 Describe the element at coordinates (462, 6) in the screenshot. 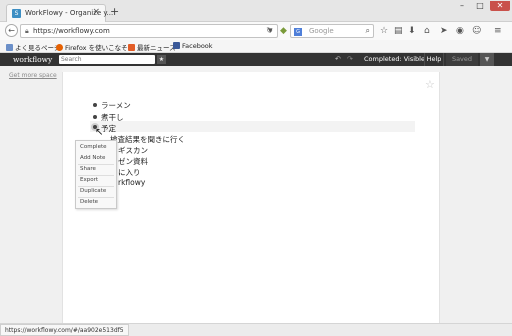

I see `minimize-button: –` at that location.